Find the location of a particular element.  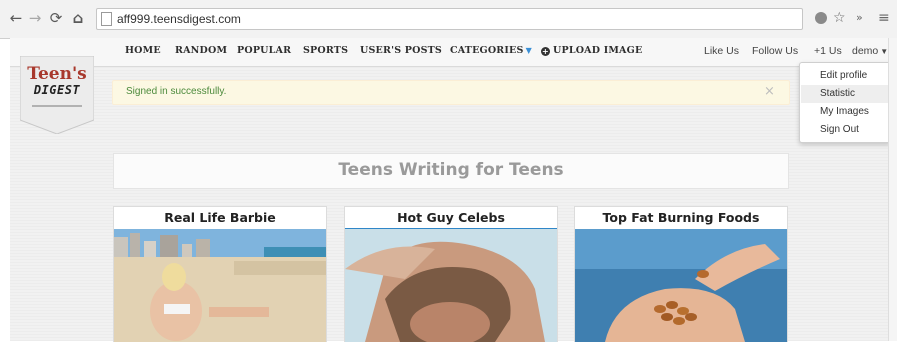

card-title: Top Fat Burning Foods is located at coordinates (681, 217).